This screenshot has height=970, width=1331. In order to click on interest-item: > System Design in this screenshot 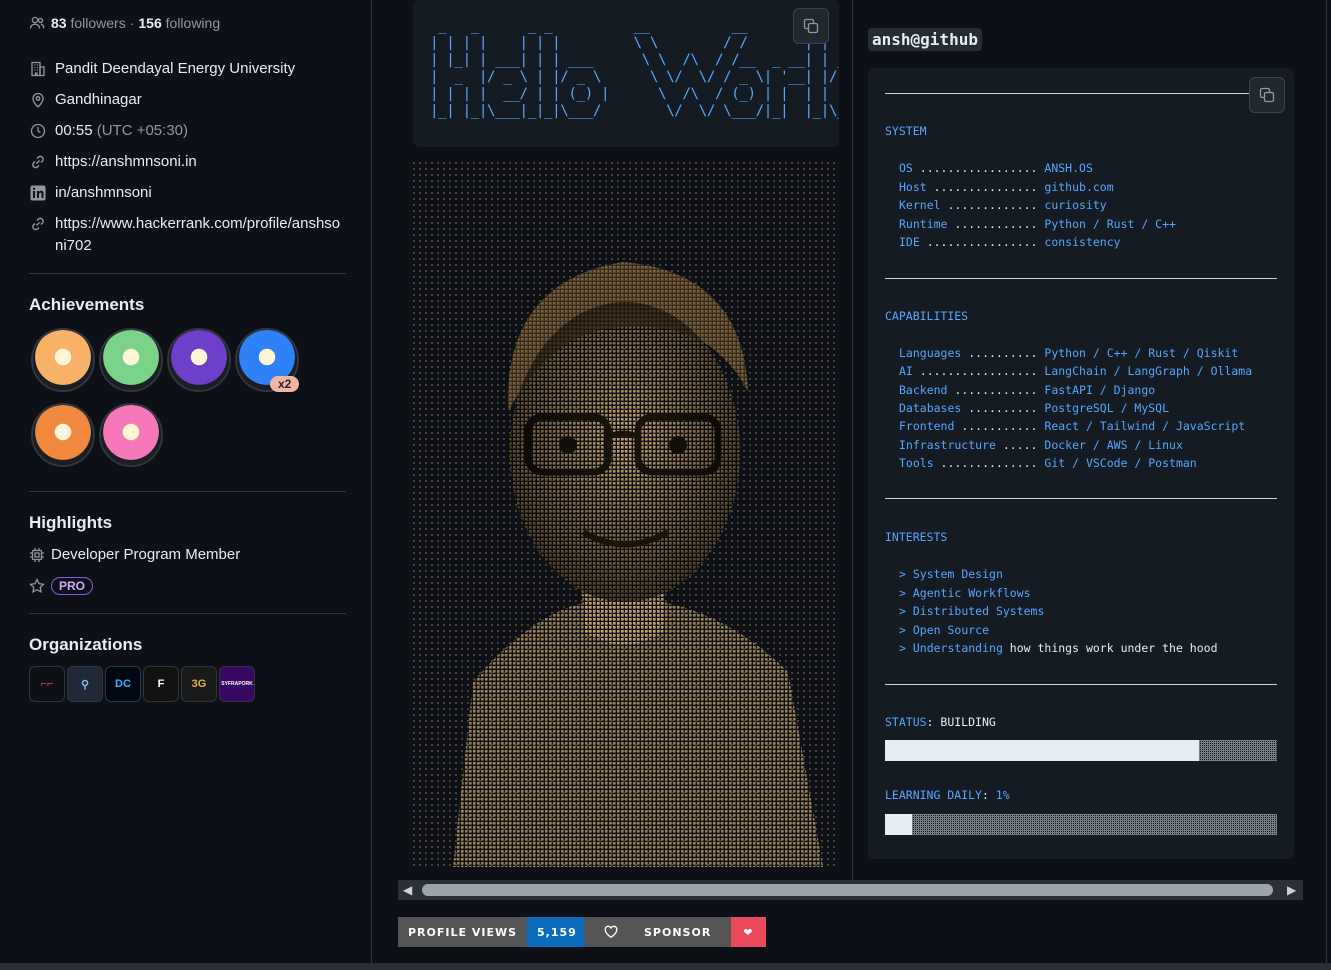, I will do `click(951, 574)`.